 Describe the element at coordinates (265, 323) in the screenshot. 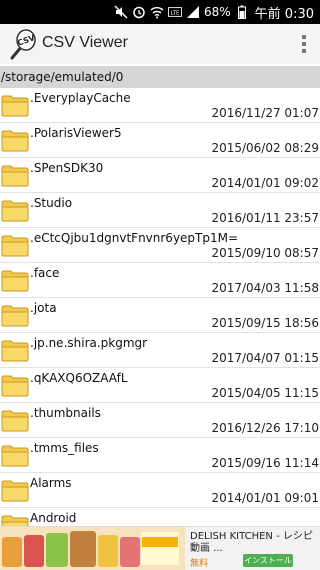

I see `file-date: 2015/09/15 18:56` at that location.